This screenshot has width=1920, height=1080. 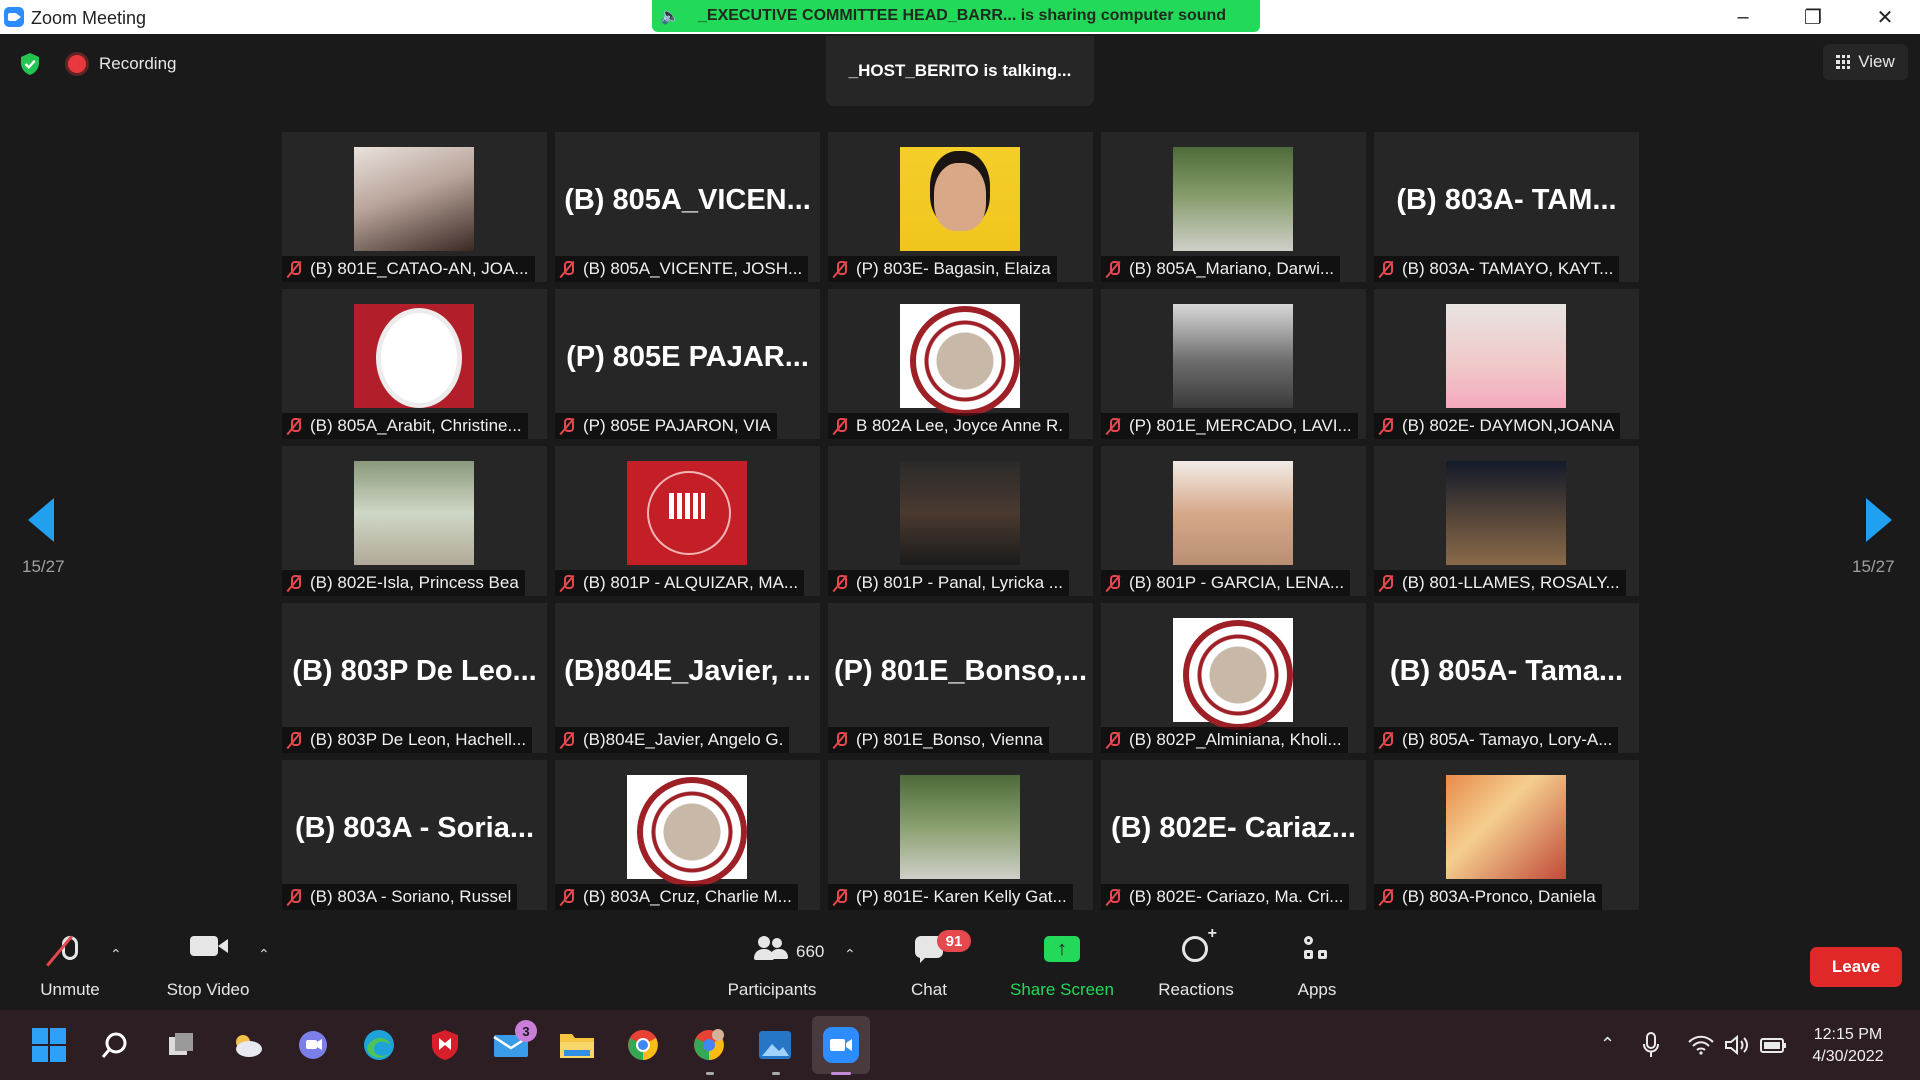 I want to click on participant-name-bar: (B)804E_Javier, Angelo G., so click(x=672, y=740).